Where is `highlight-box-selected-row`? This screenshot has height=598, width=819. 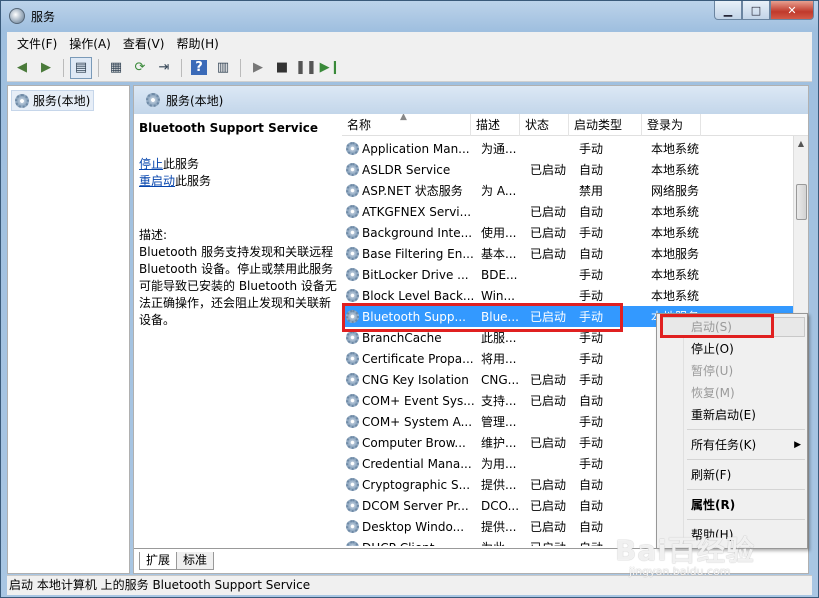
highlight-box-selected-row is located at coordinates (482, 317).